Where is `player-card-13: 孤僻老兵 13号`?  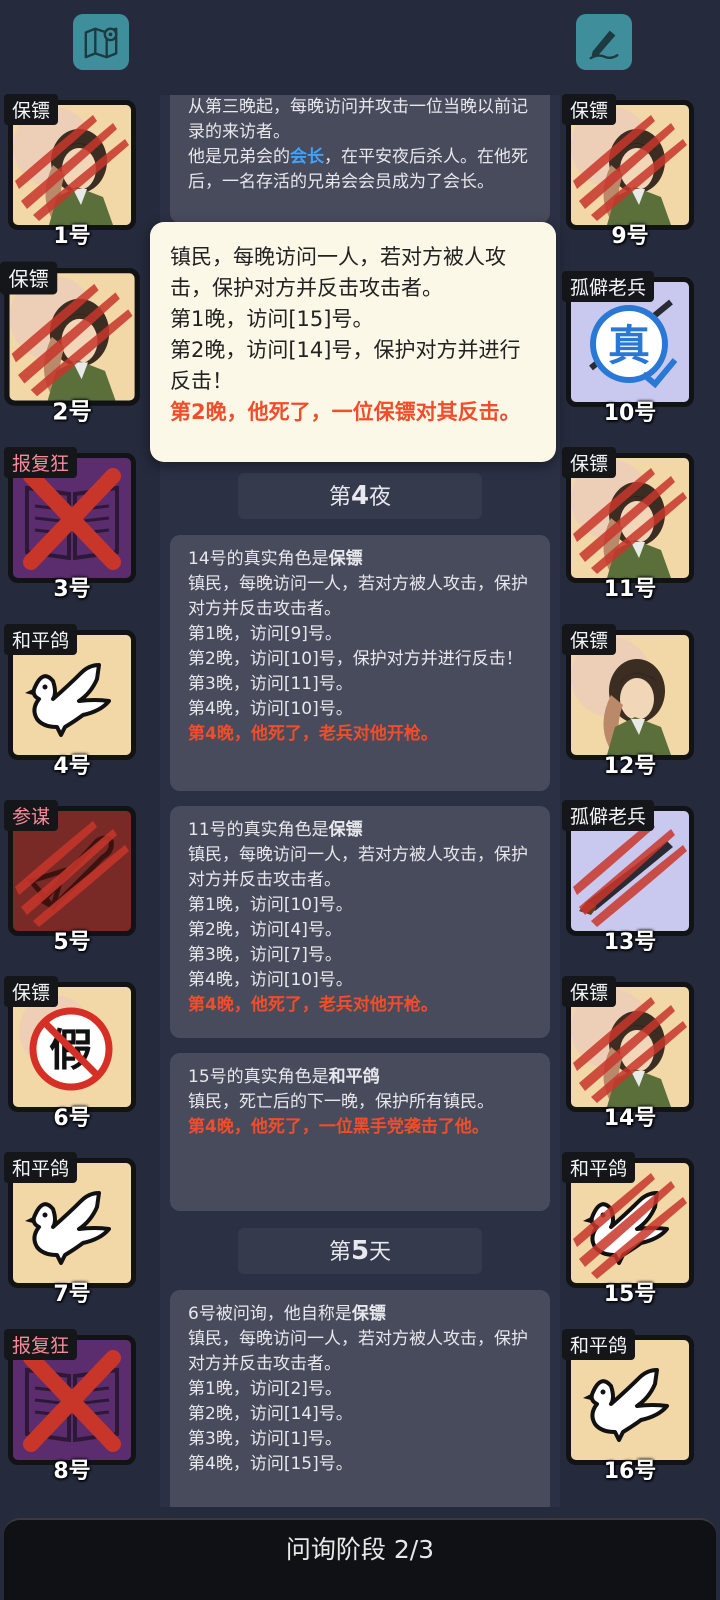 player-card-13: 孤僻老兵 13号 is located at coordinates (630, 879).